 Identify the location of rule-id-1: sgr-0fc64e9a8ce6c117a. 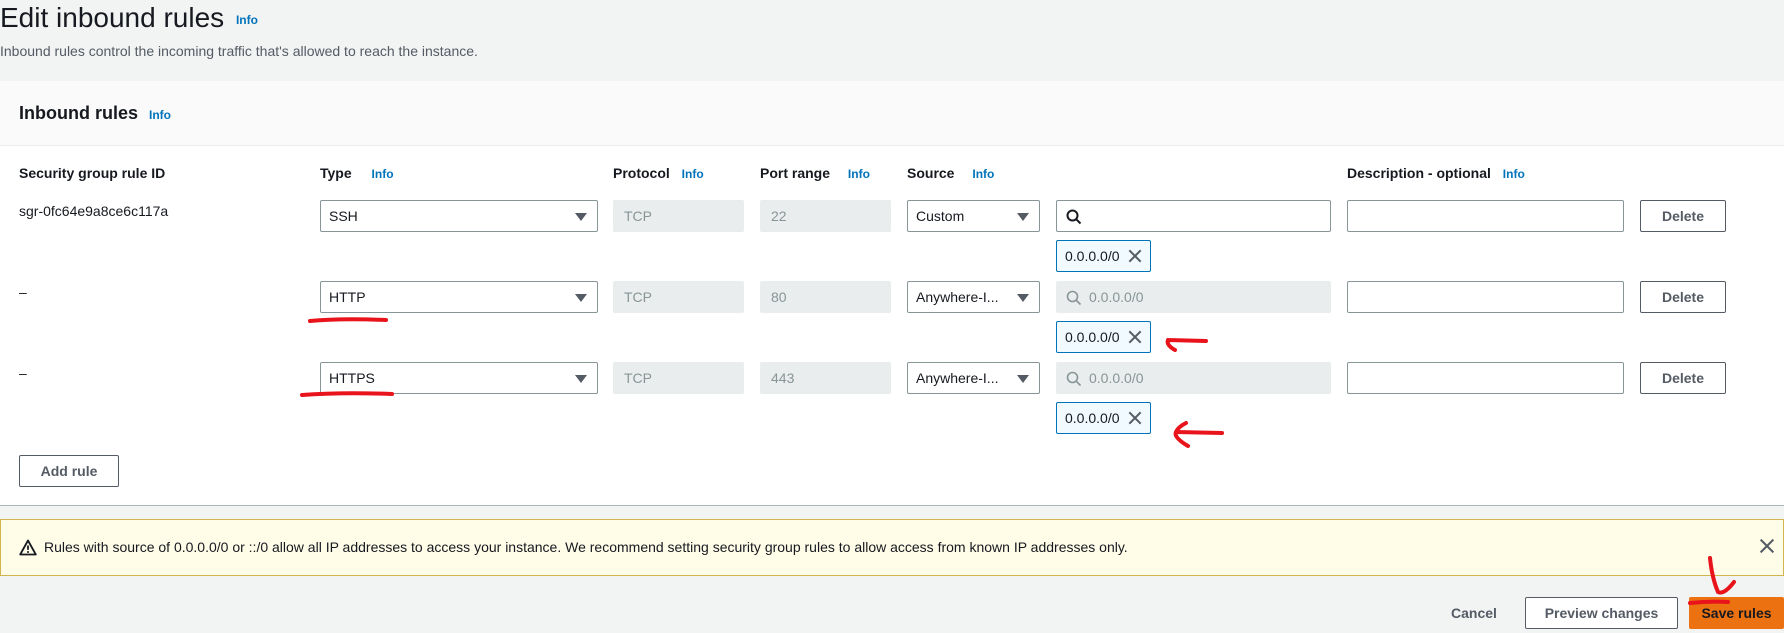
(94, 211).